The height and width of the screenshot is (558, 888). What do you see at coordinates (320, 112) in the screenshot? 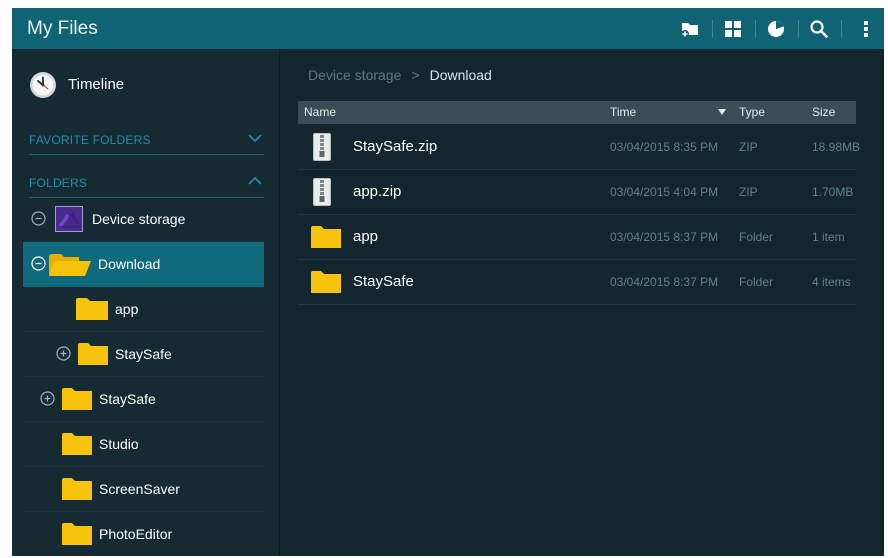
I see `column-name: Name` at bounding box center [320, 112].